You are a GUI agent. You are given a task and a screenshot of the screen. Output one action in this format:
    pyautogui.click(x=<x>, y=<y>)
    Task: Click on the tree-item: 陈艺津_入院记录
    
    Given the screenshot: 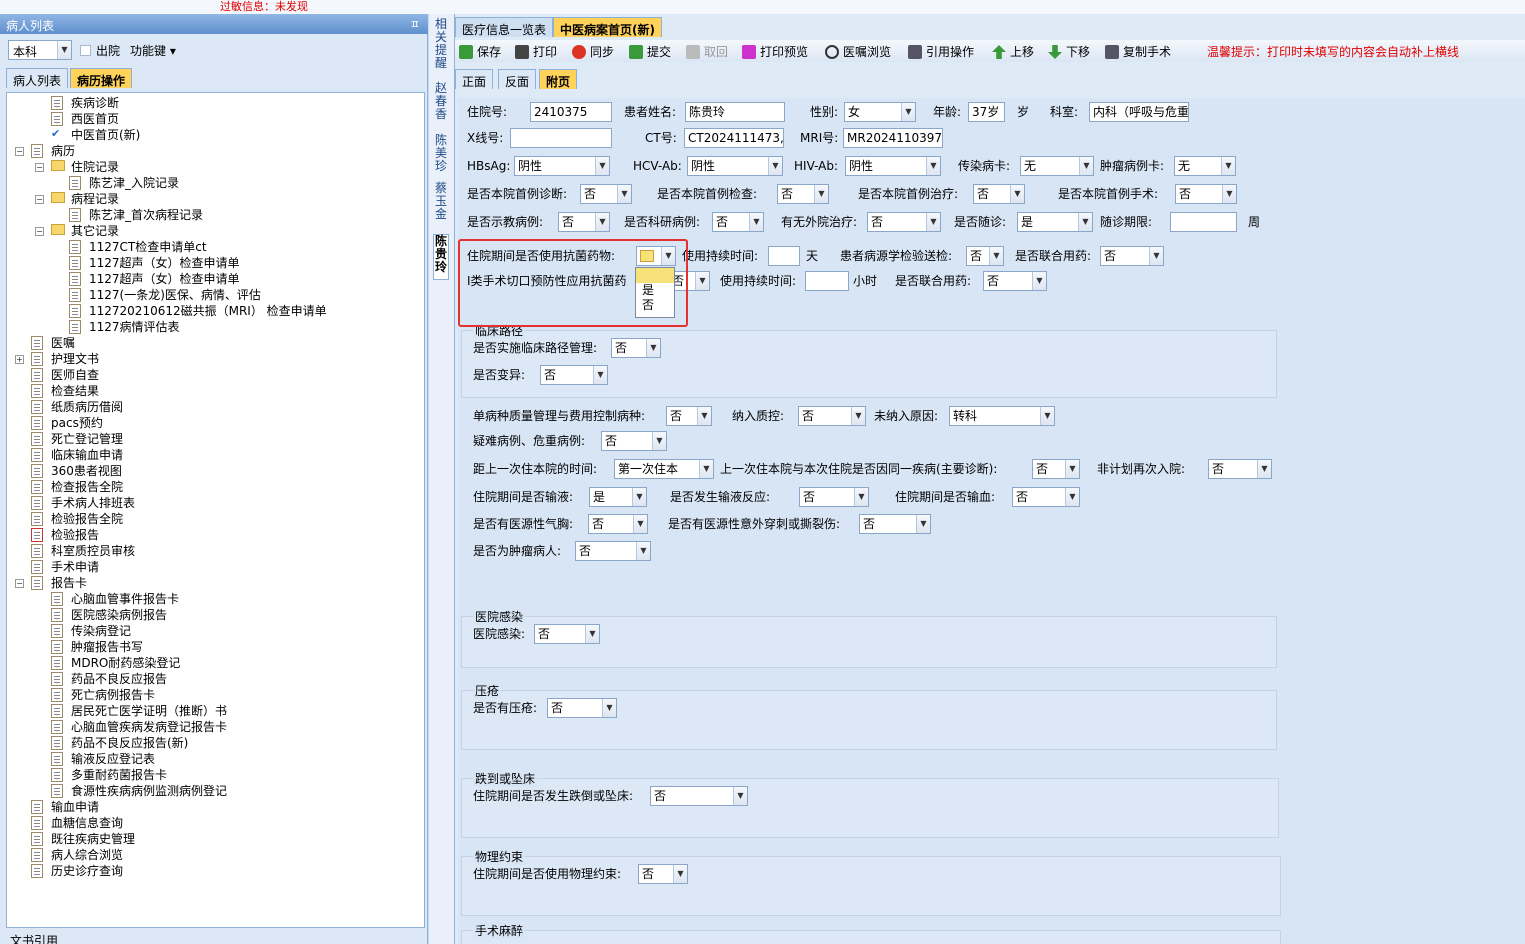 What is the action you would take?
    pyautogui.click(x=134, y=183)
    